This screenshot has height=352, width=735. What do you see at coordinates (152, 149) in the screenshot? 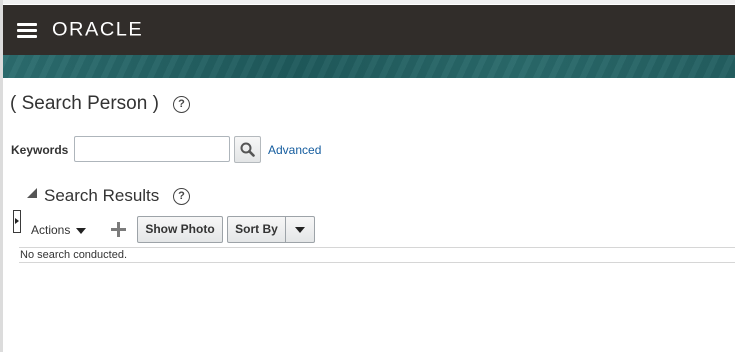
I see `keywords-input` at bounding box center [152, 149].